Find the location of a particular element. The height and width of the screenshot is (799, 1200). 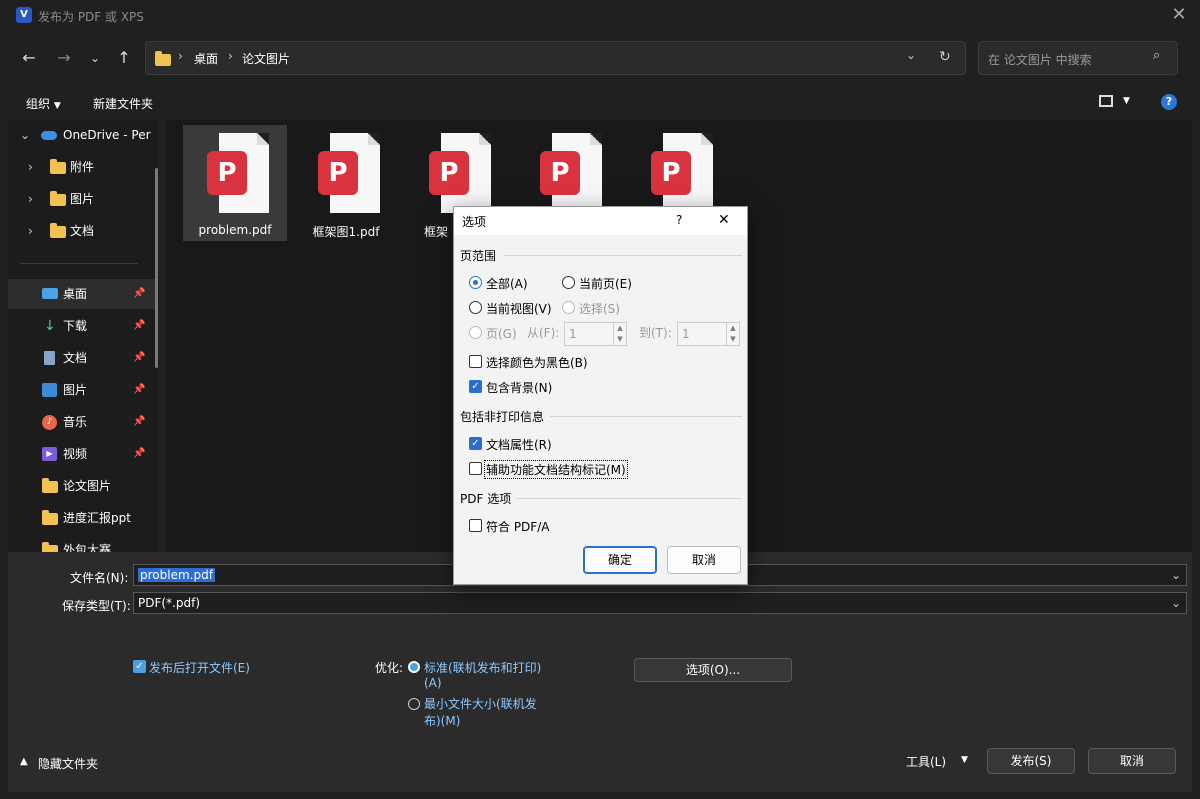

address-bar: › 桌面 › 论文图片 ⌄ ↻ is located at coordinates (555, 58).